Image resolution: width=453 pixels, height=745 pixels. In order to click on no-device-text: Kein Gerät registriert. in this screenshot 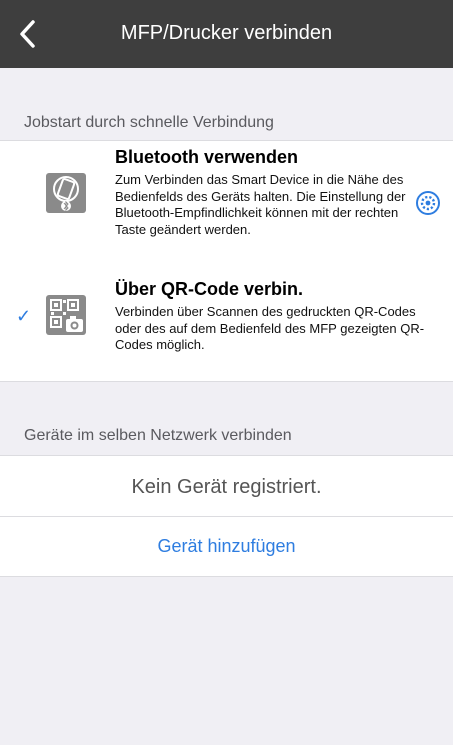, I will do `click(226, 487)`.